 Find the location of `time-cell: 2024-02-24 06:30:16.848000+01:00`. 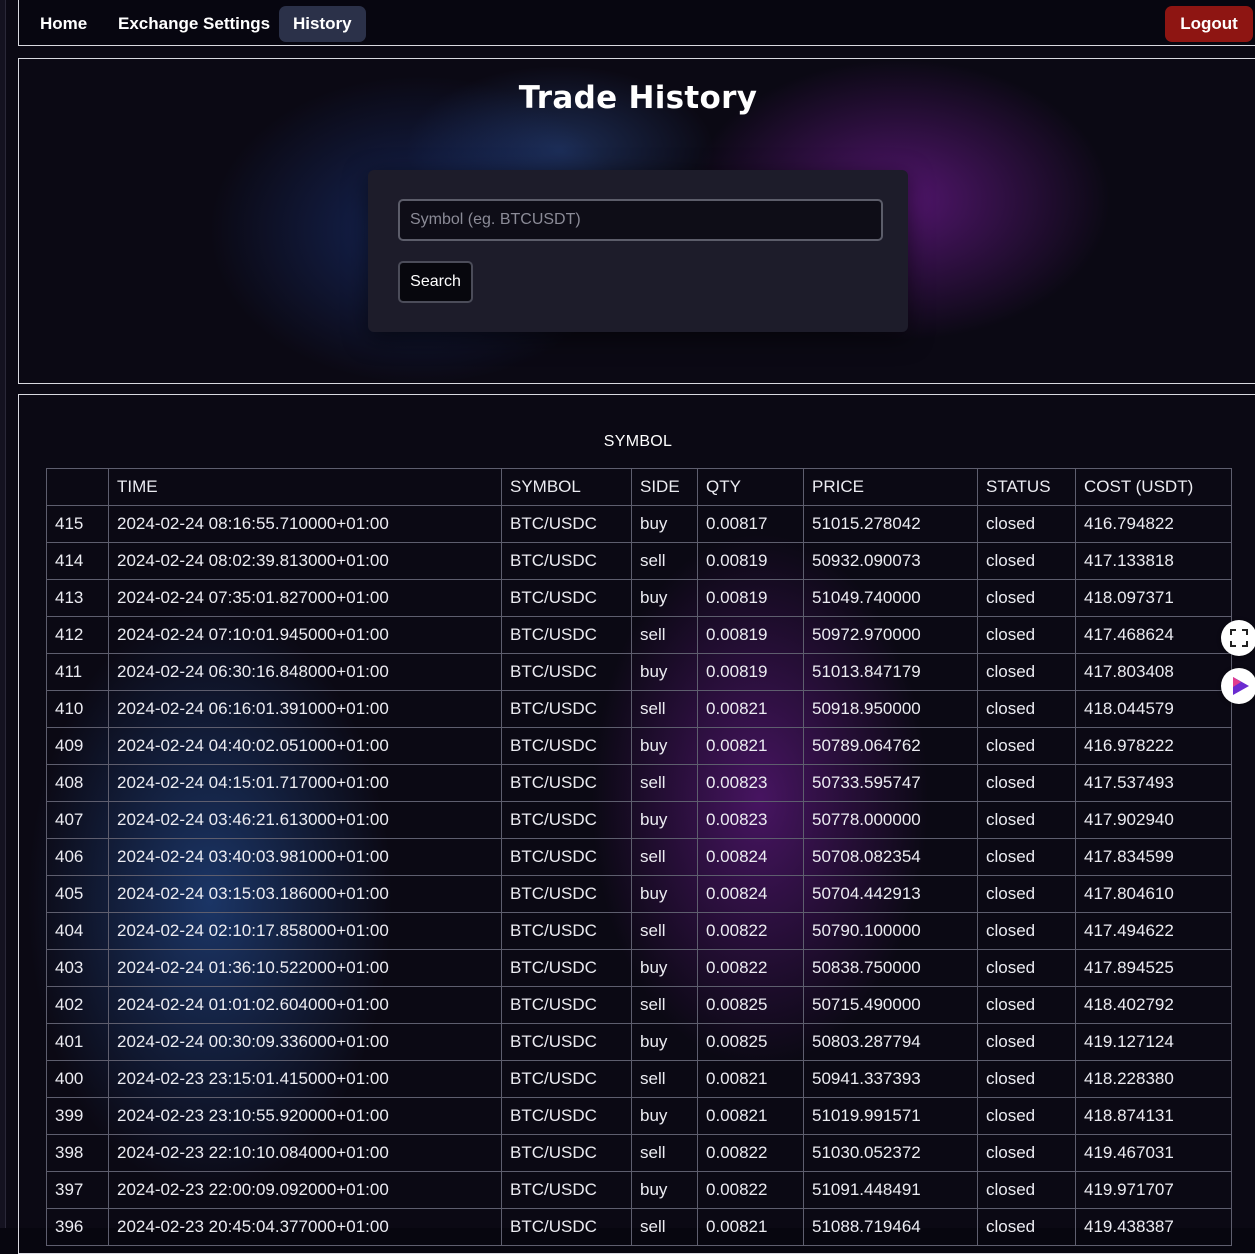

time-cell: 2024-02-24 06:30:16.848000+01:00 is located at coordinates (305, 672).